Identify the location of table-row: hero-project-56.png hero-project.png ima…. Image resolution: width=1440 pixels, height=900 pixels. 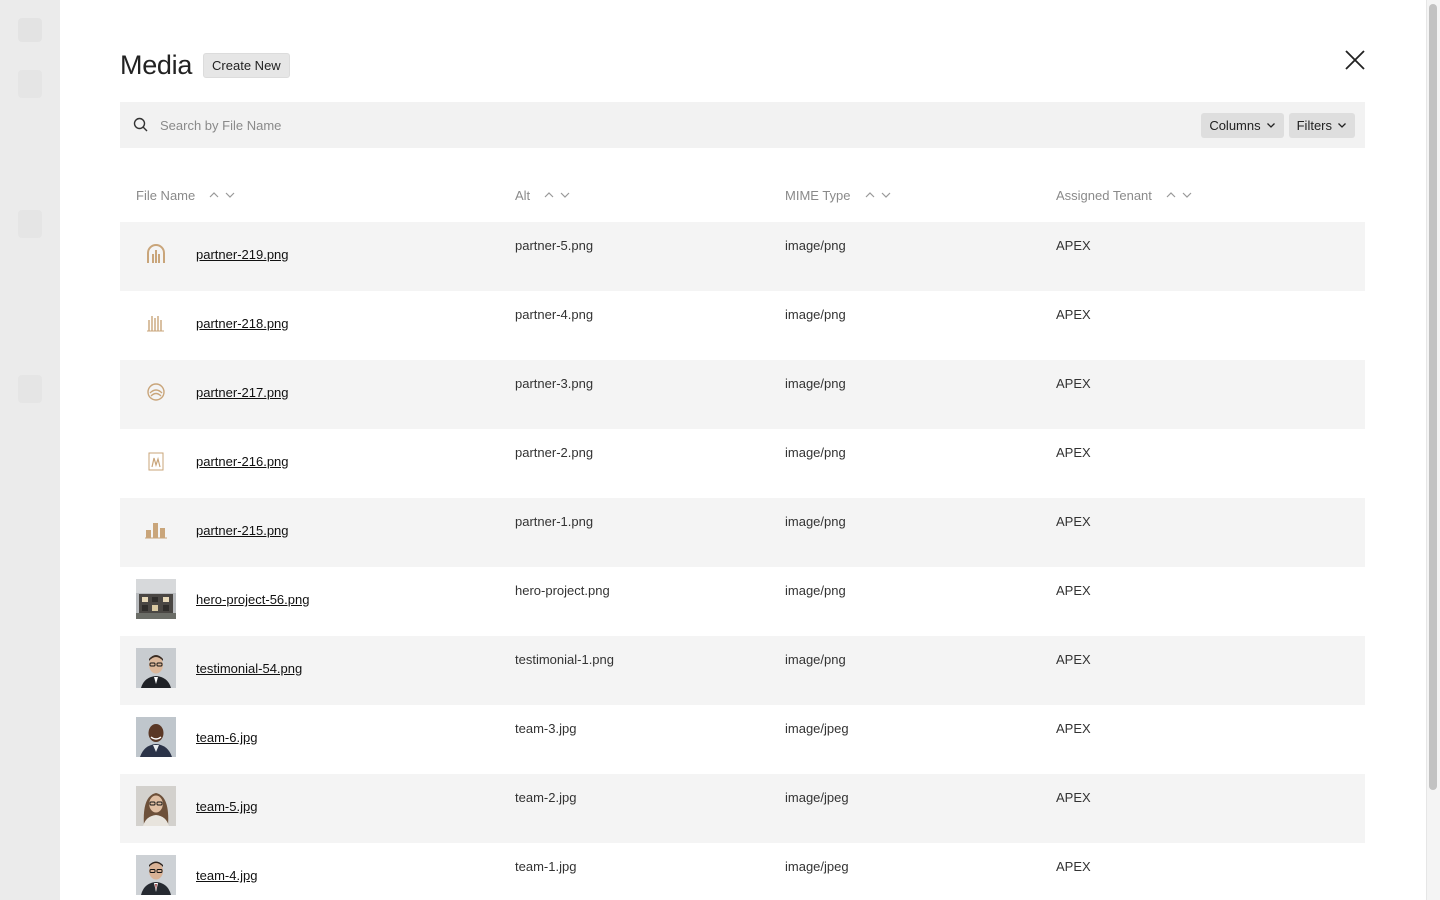
(742, 601).